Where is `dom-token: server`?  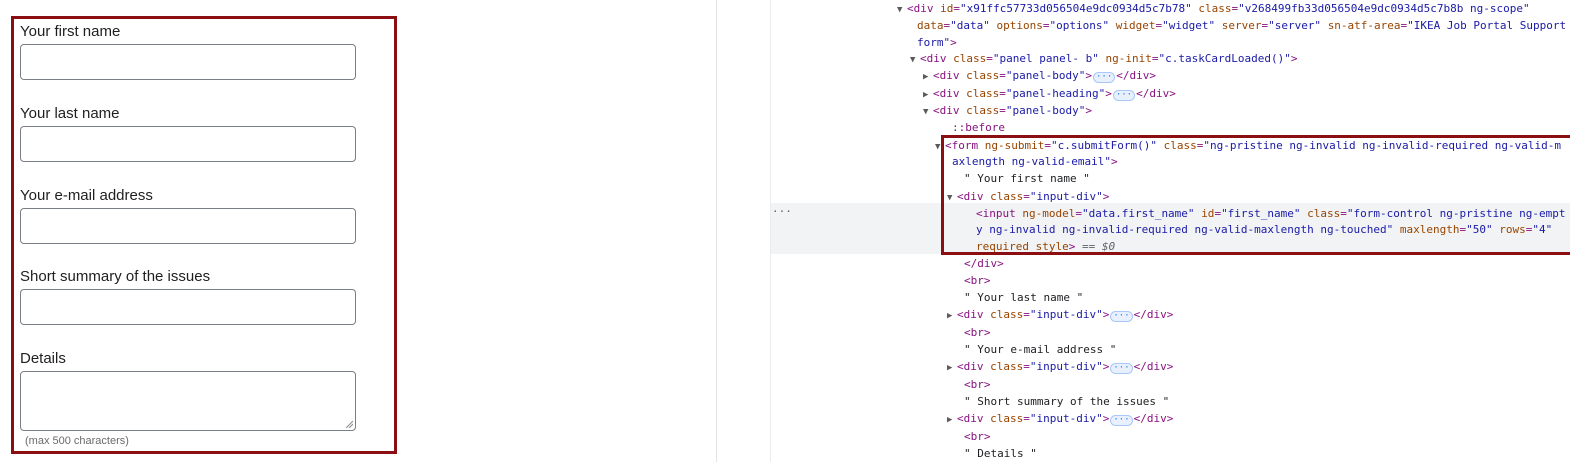
dom-token: server is located at coordinates (1241, 25).